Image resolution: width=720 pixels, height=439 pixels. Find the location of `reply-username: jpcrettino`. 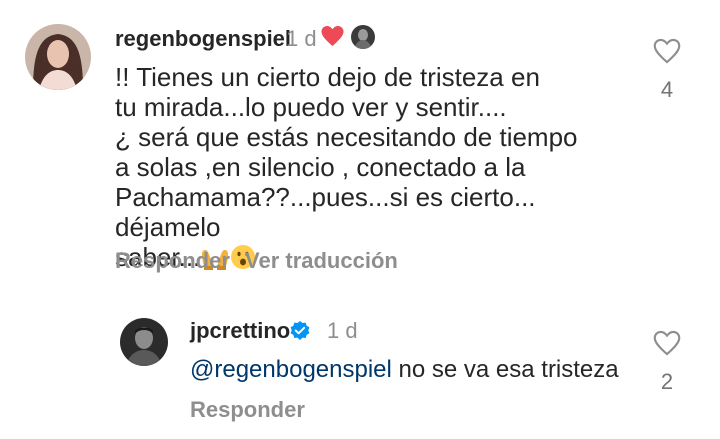

reply-username: jpcrettino is located at coordinates (240, 331).